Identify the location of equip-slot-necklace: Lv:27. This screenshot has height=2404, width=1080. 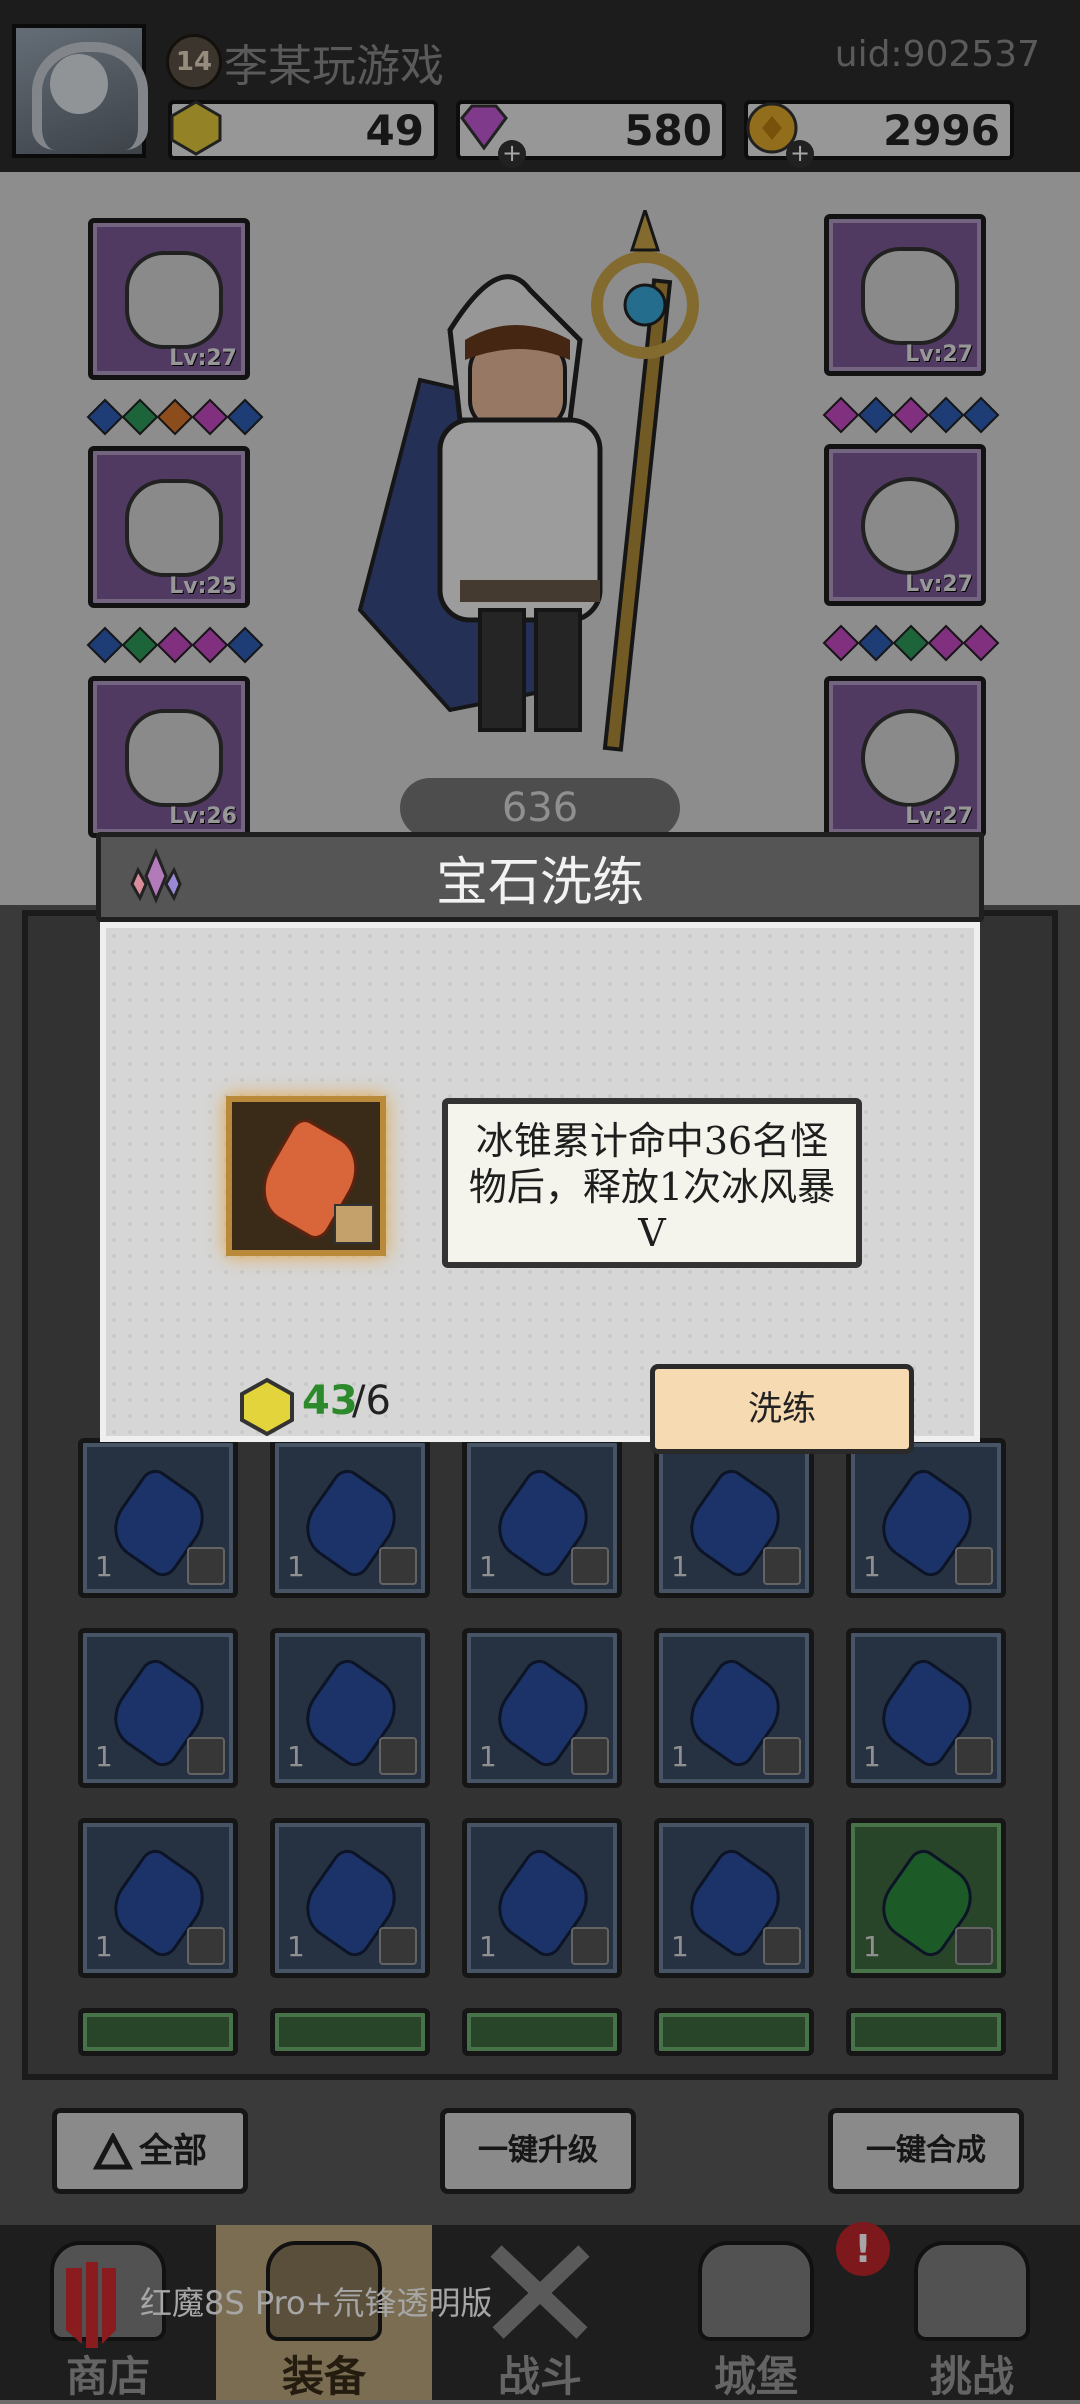
(905, 757).